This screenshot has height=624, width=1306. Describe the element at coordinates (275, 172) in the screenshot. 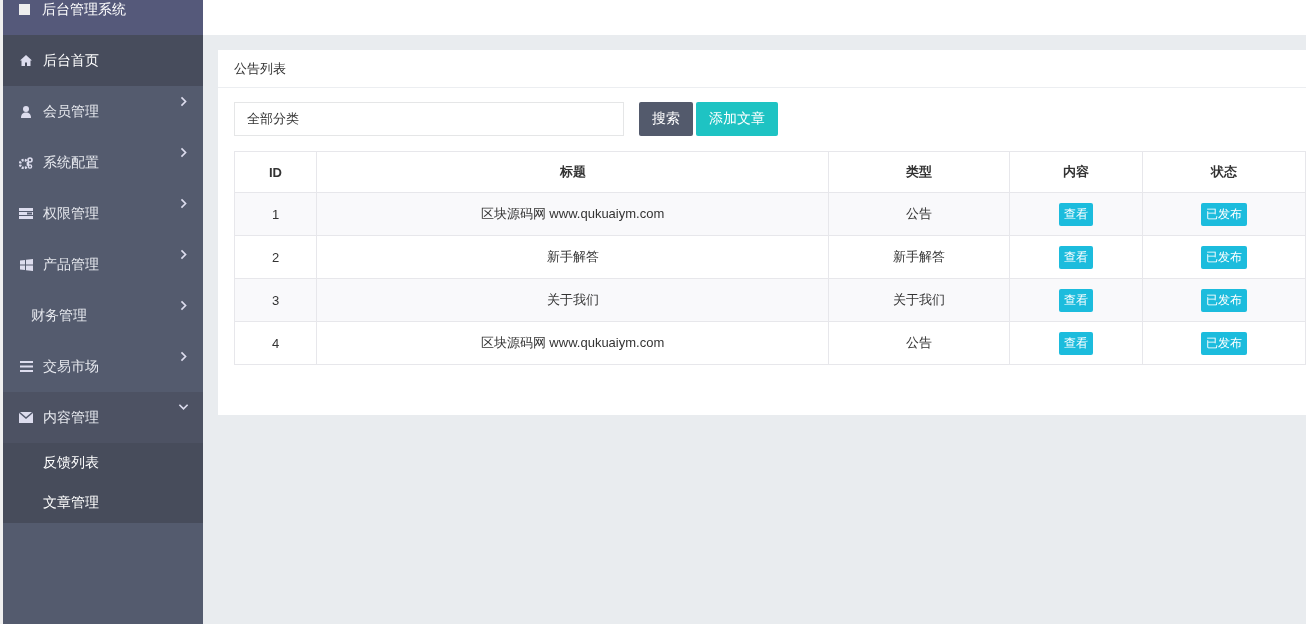

I see `column-header: ID` at that location.